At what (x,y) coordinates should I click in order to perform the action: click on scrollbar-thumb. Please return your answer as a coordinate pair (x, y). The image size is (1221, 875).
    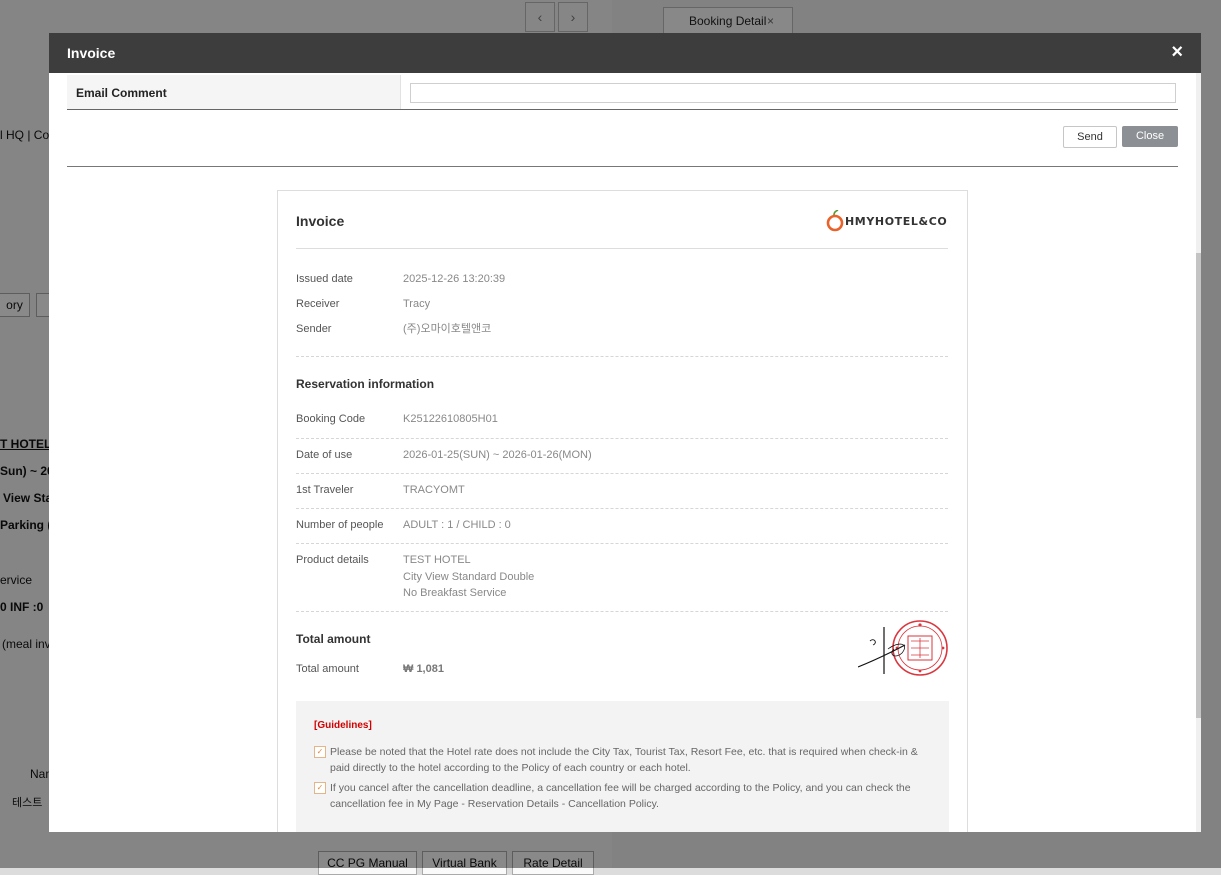
    Looking at the image, I should click on (1198, 485).